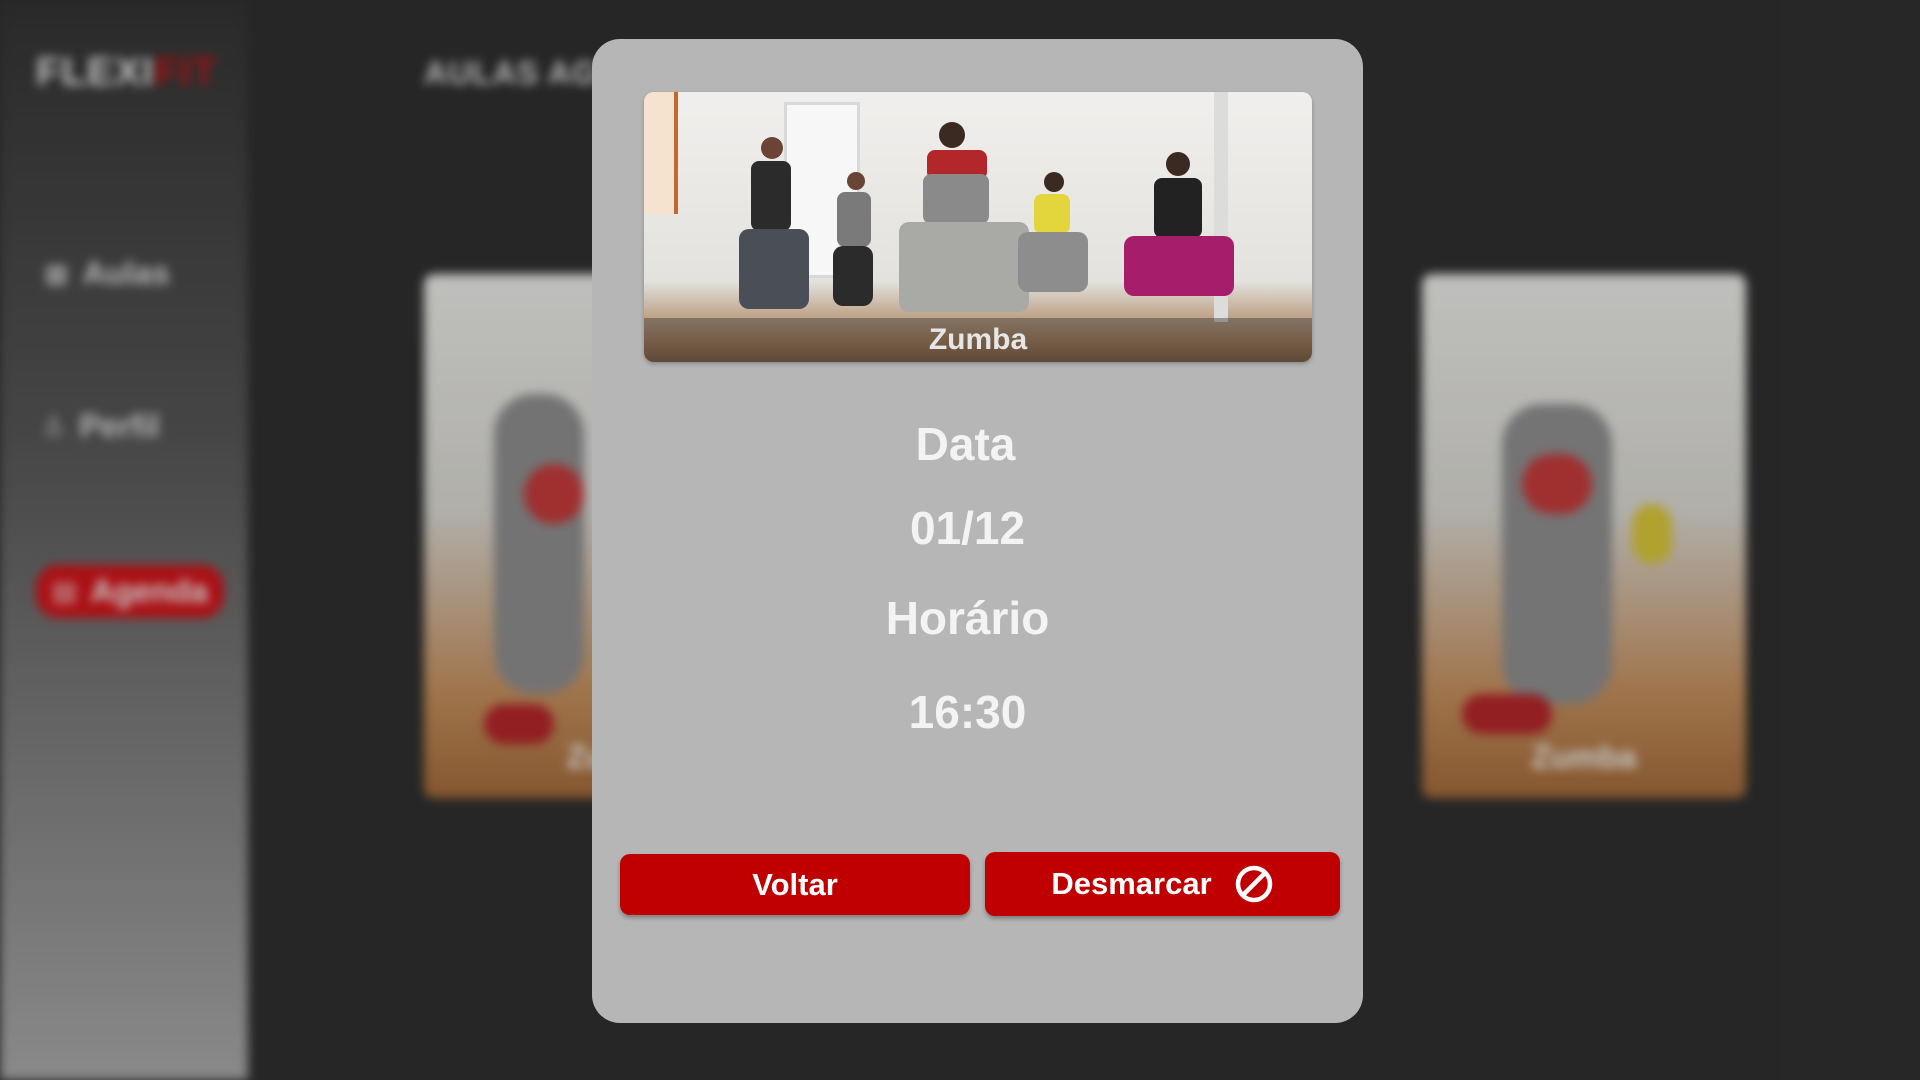  Describe the element at coordinates (978, 227) in the screenshot. I see `class-photo: Zumba` at that location.